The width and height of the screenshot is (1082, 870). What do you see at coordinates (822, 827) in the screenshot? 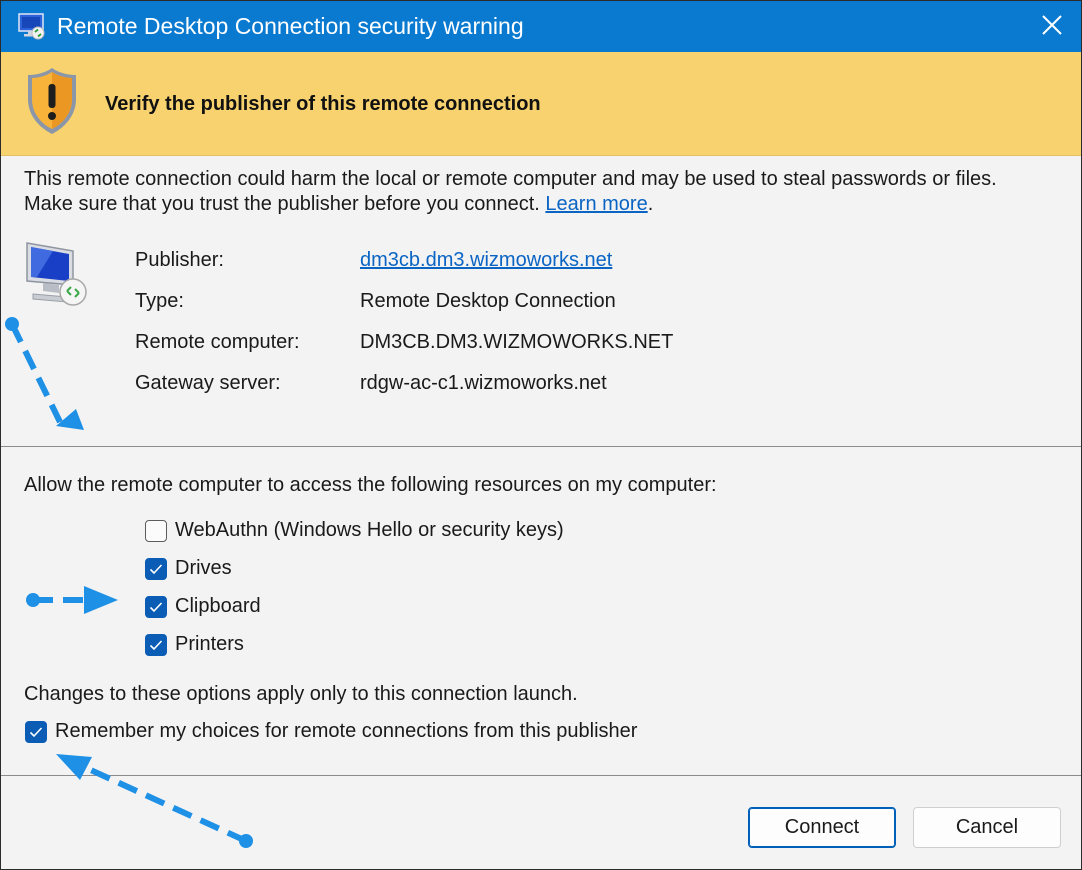
I see `connect-button: Connect` at bounding box center [822, 827].